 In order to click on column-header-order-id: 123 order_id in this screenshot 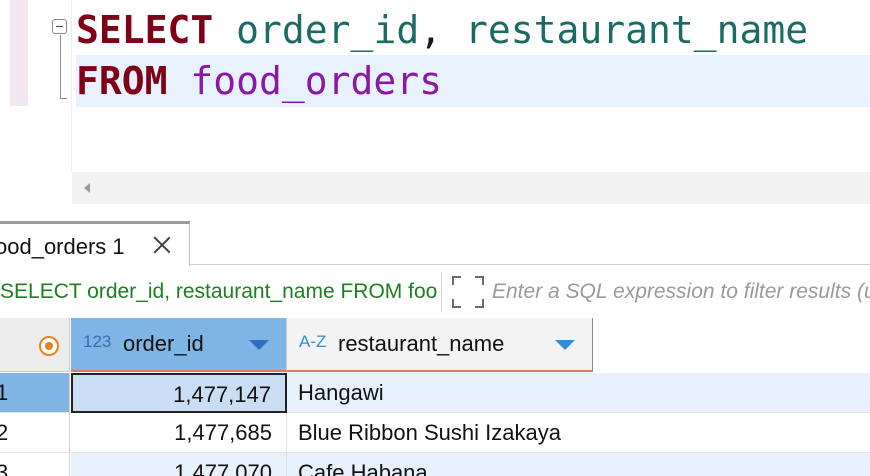, I will do `click(179, 345)`.